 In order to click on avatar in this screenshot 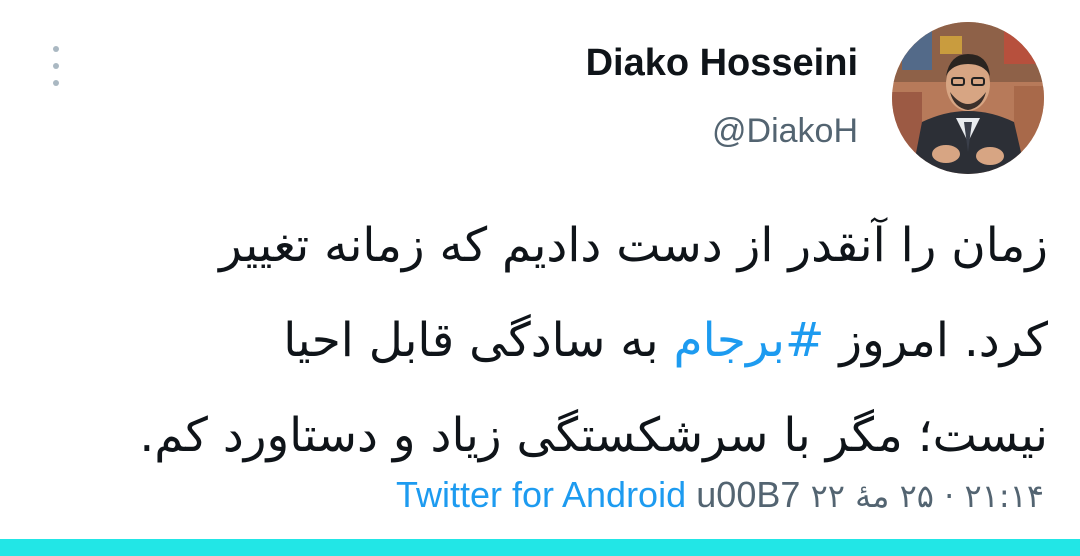, I will do `click(968, 98)`.